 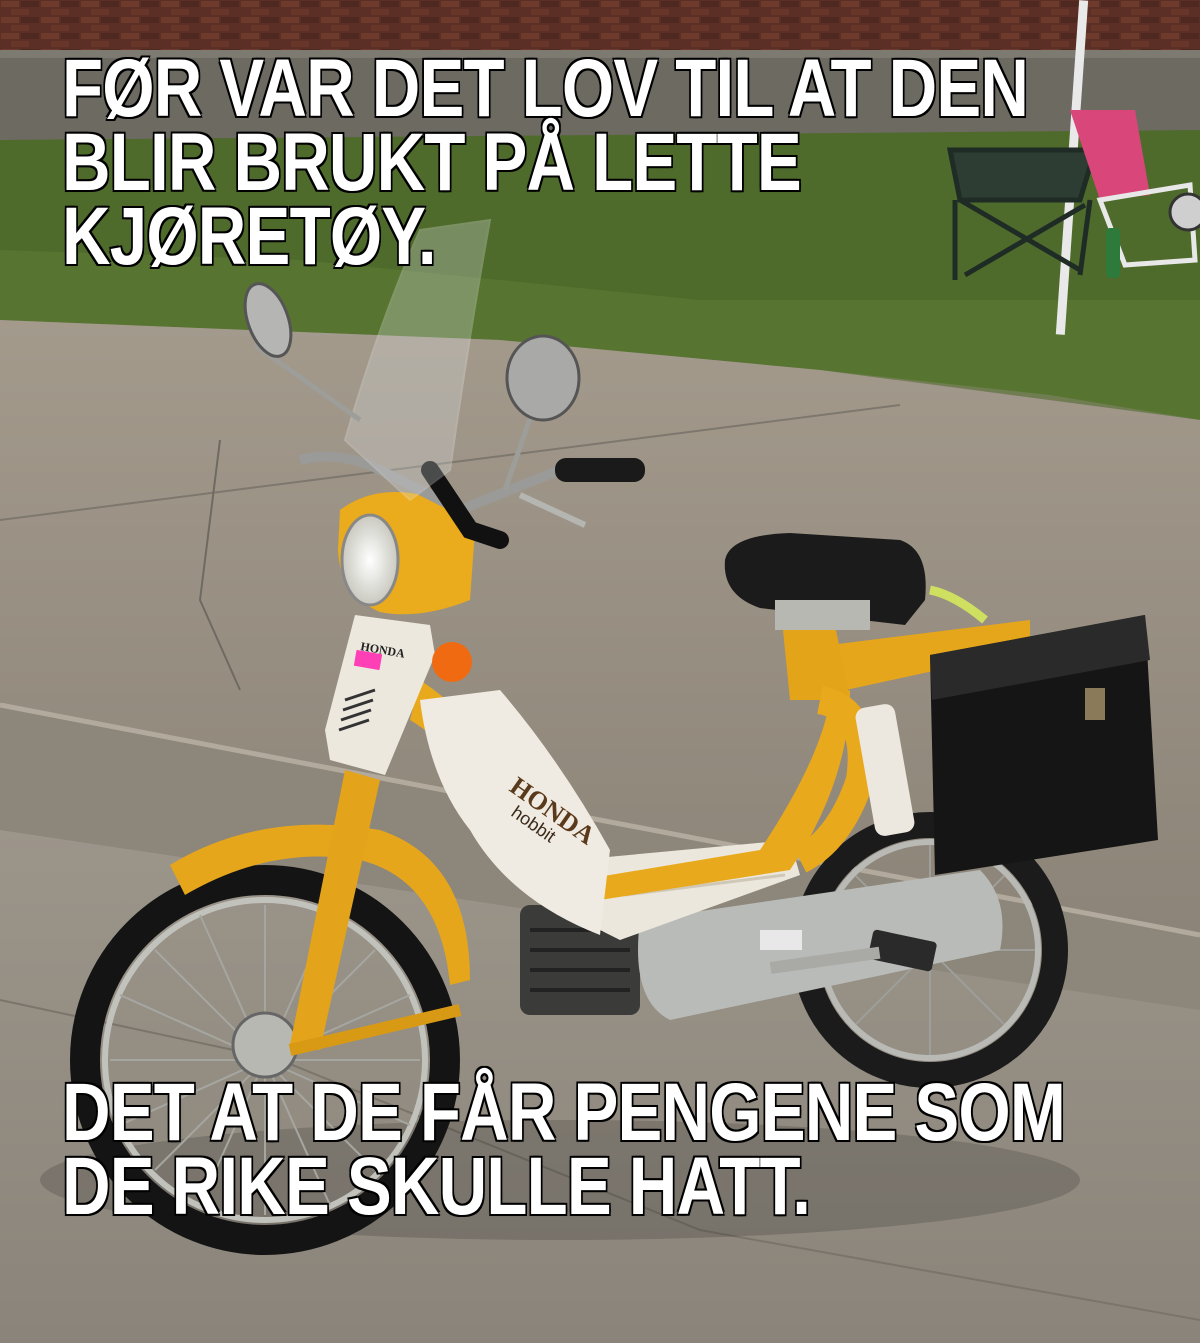 I want to click on saddlebag, so click(x=1044, y=745).